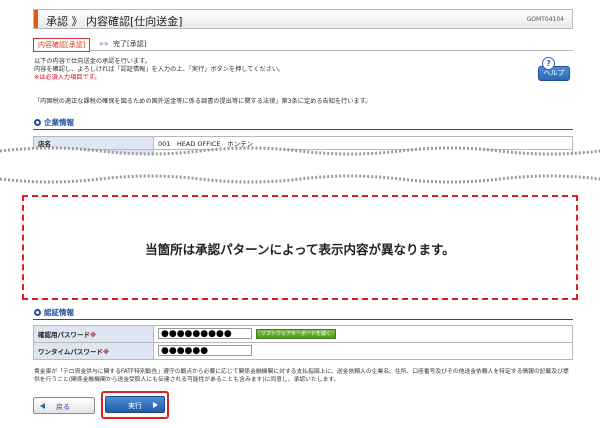 The height and width of the screenshot is (428, 600). Describe the element at coordinates (70, 352) in the screenshot. I see `otp-label: ワンタイムパスワード` at that location.